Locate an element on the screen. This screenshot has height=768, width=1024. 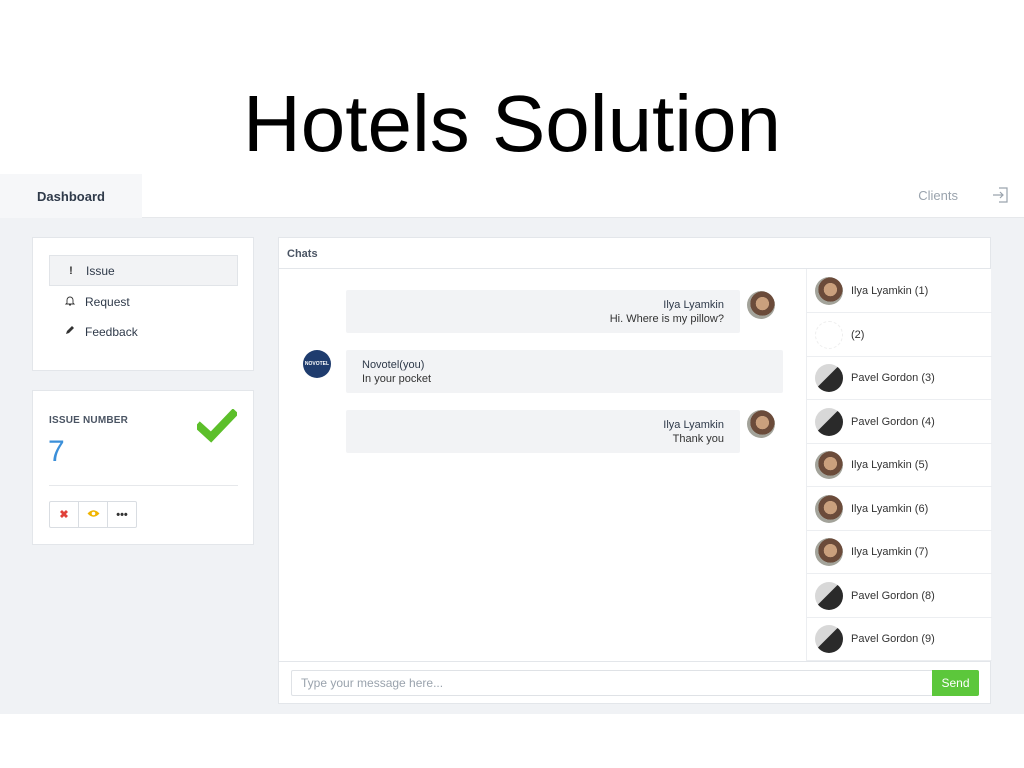
issue-number-label: ISSUE NUMBER is located at coordinates (89, 420).